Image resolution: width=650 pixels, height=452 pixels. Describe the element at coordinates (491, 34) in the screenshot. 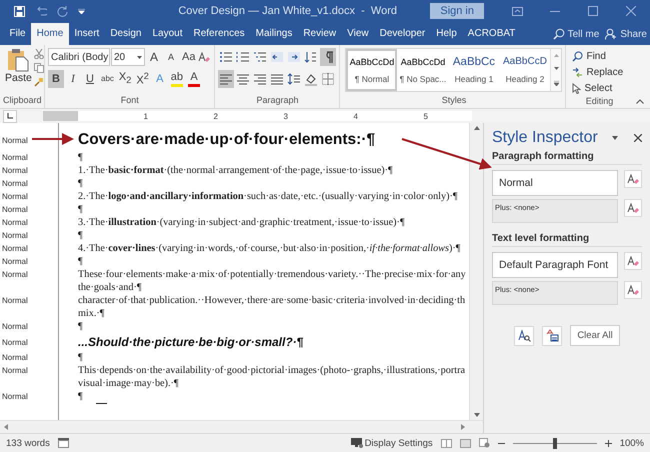

I see `ribbon-tab: ACROBAT` at that location.